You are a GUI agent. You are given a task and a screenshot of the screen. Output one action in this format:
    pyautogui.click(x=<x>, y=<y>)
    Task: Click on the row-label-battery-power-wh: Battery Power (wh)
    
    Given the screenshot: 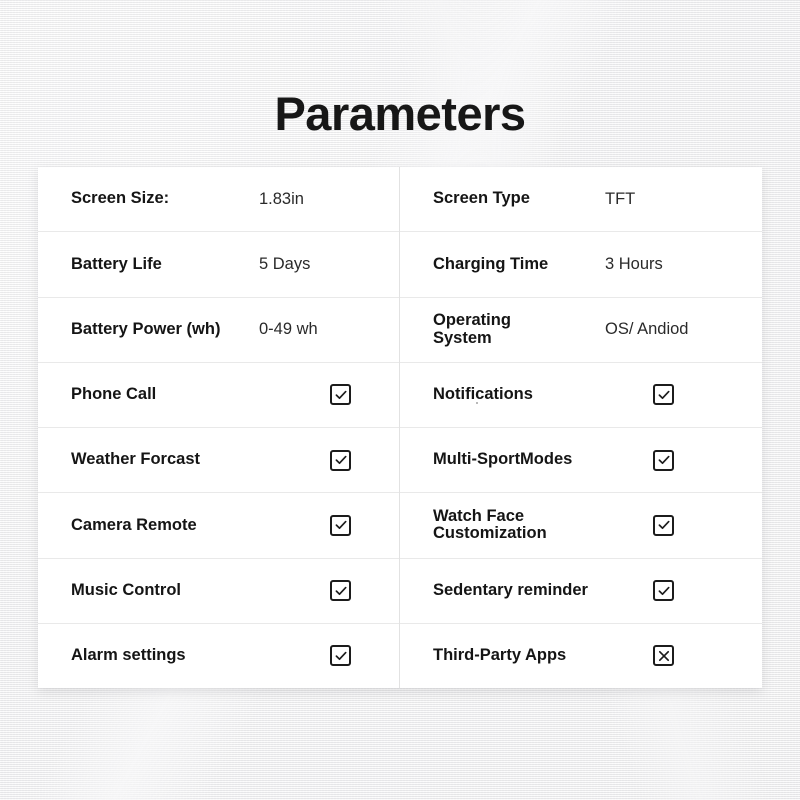 What is the action you would take?
    pyautogui.click(x=146, y=328)
    